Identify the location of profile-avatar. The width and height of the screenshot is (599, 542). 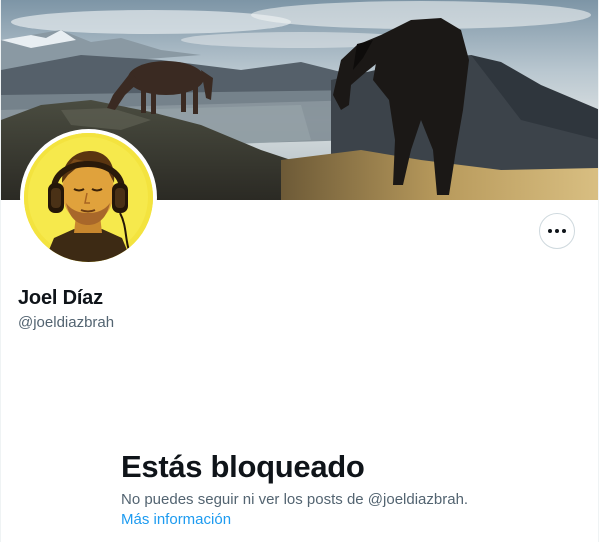
(88, 197).